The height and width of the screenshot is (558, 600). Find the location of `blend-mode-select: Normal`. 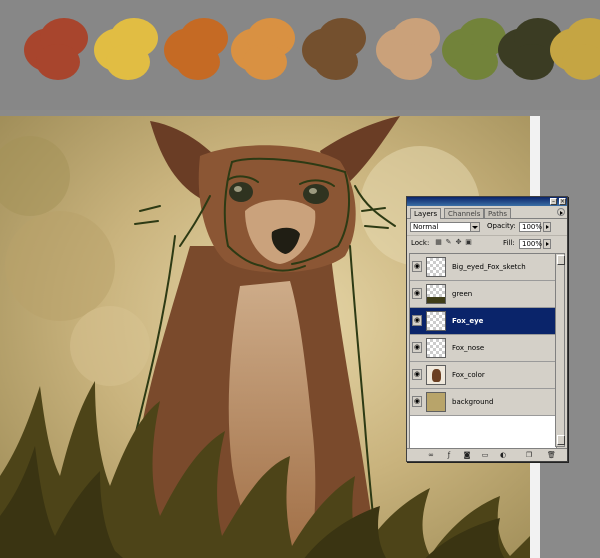

blend-mode-select: Normal is located at coordinates (445, 227).